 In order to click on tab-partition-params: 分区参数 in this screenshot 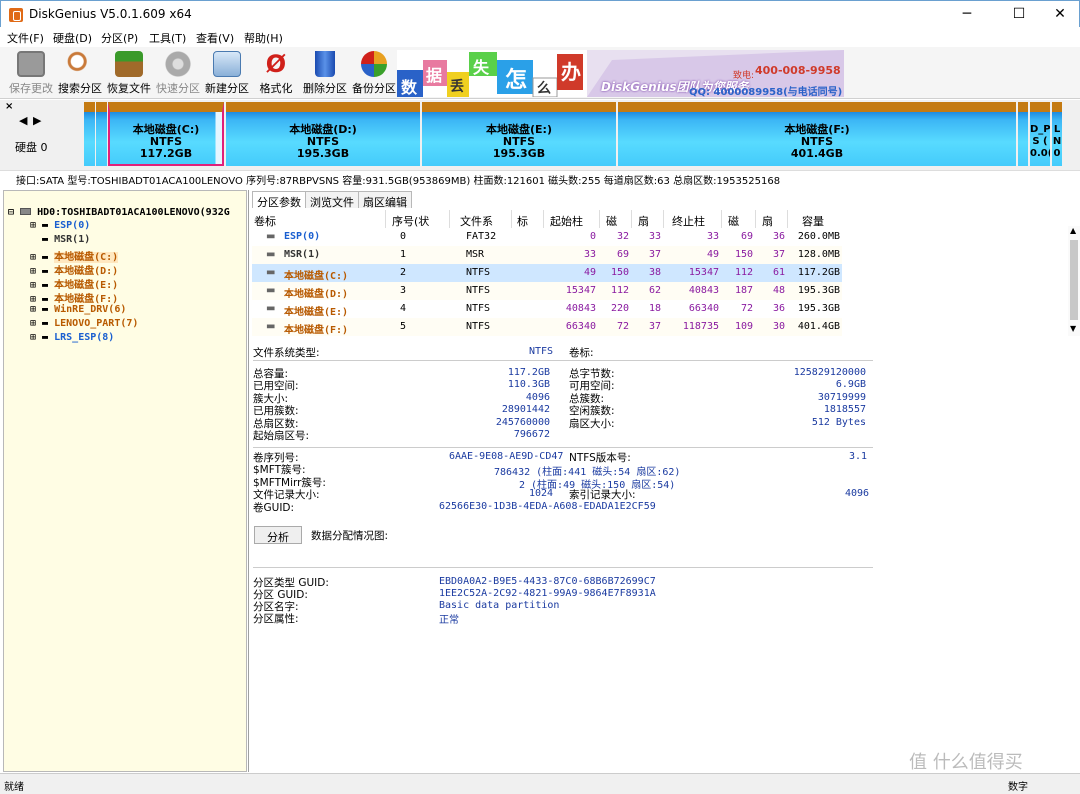, I will do `click(279, 200)`.